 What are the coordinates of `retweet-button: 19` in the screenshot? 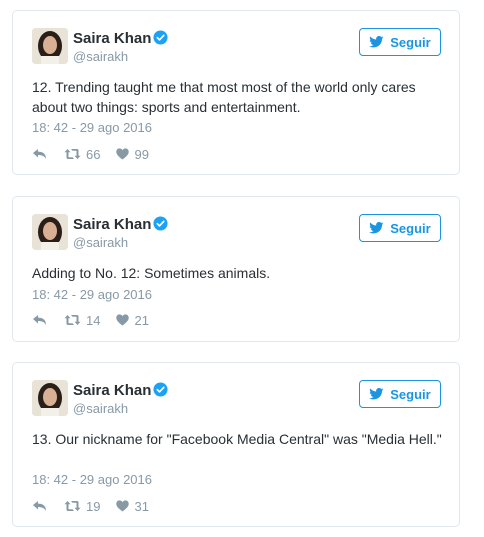 It's located at (82, 506).